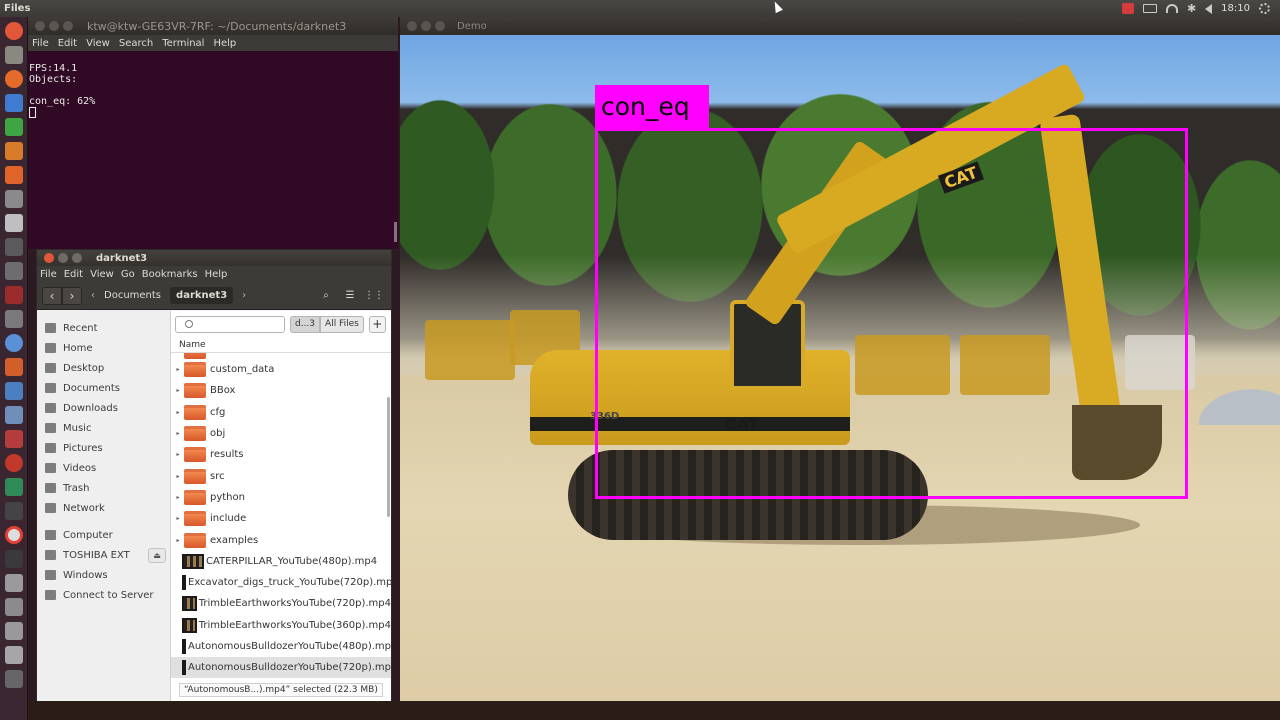  I want to click on grid-view-icon: ⋮⋮, so click(374, 296).